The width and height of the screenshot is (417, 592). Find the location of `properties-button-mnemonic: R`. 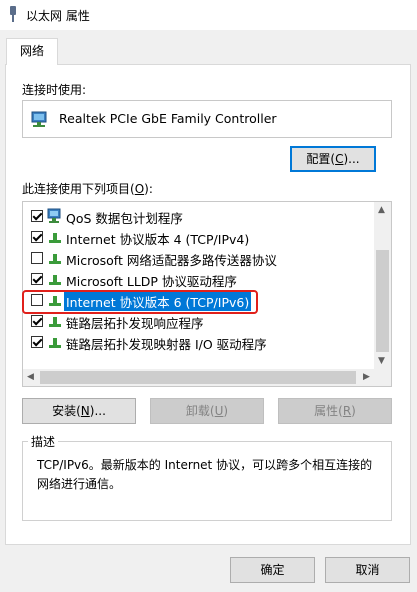

properties-button-mnemonic: R is located at coordinates (347, 411).